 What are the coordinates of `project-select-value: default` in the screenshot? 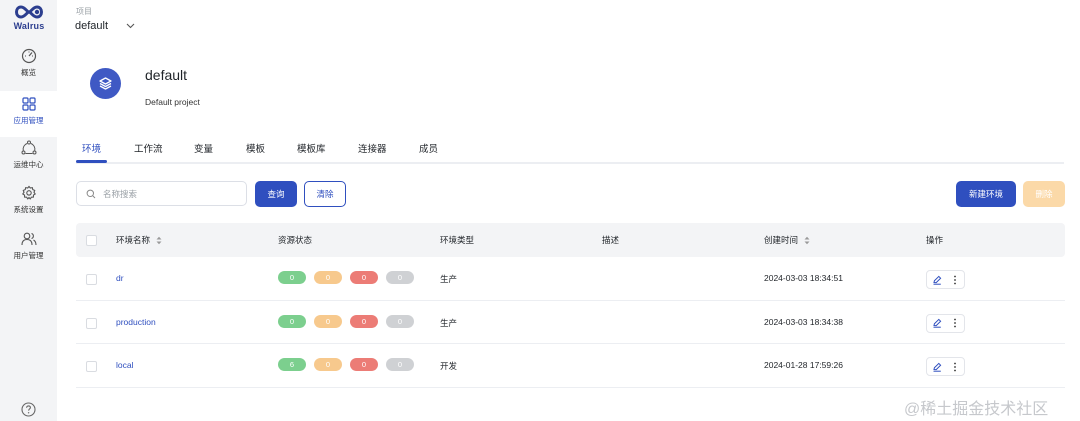 It's located at (92, 26).